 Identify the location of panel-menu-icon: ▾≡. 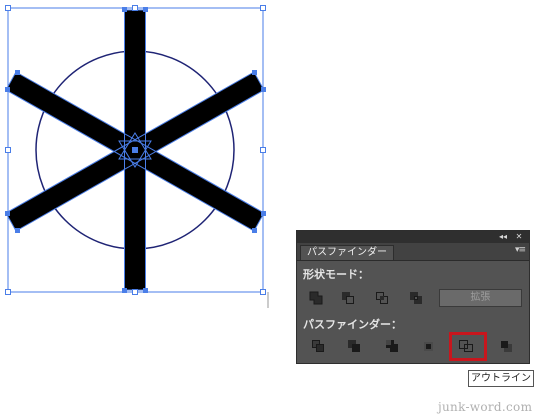
(520, 250).